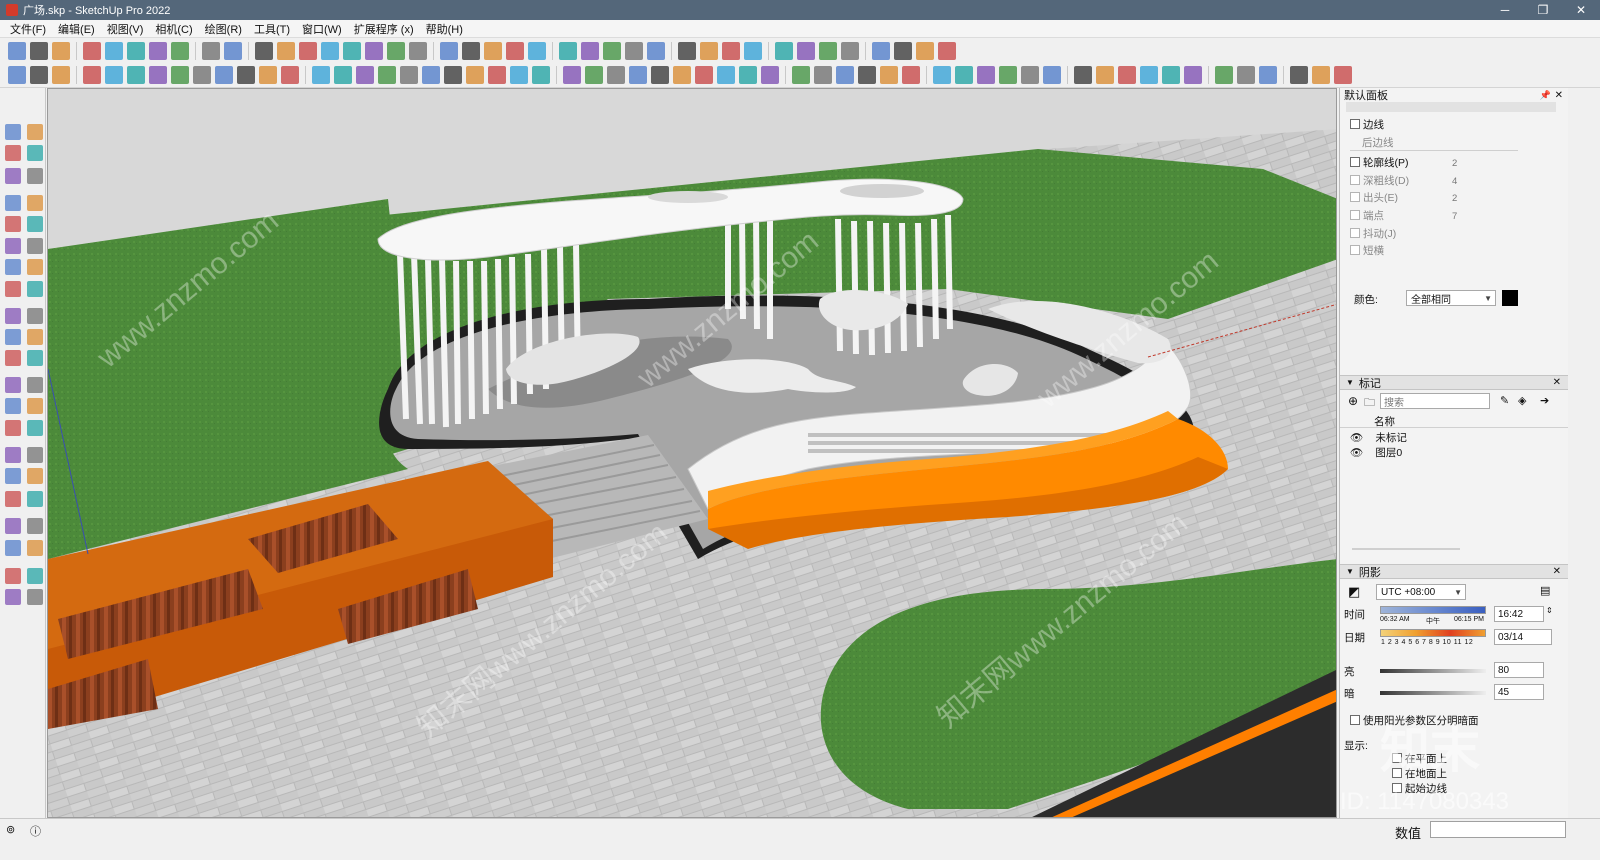 Image resolution: width=1600 pixels, height=860 pixels. What do you see at coordinates (1505, 10) in the screenshot?
I see `minimize-icon: ─` at bounding box center [1505, 10].